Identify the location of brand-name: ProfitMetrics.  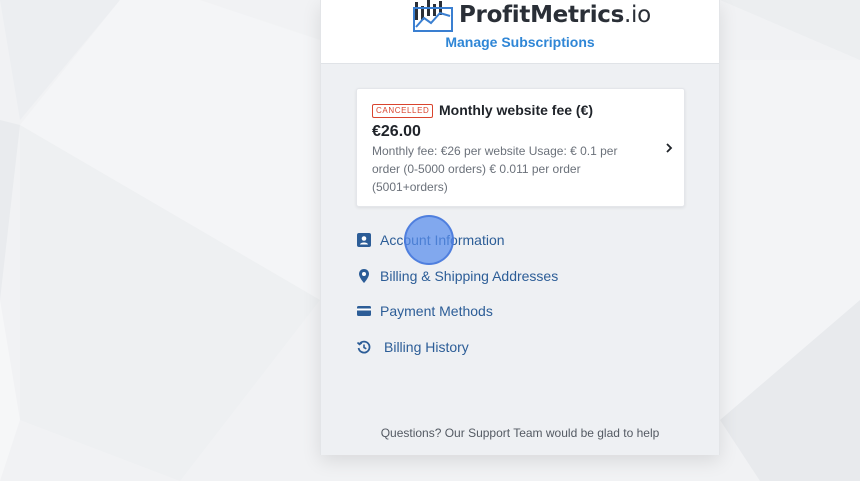
(542, 15).